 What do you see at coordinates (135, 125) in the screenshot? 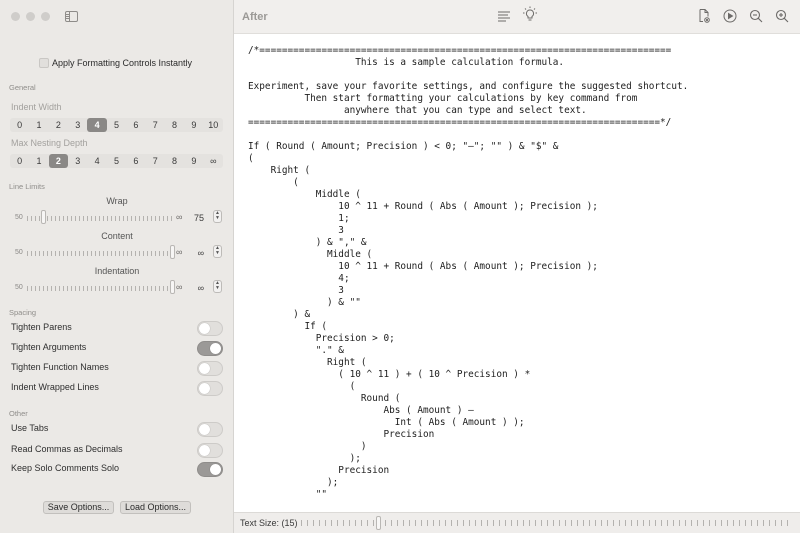
I see `indent-width-option: 6` at bounding box center [135, 125].